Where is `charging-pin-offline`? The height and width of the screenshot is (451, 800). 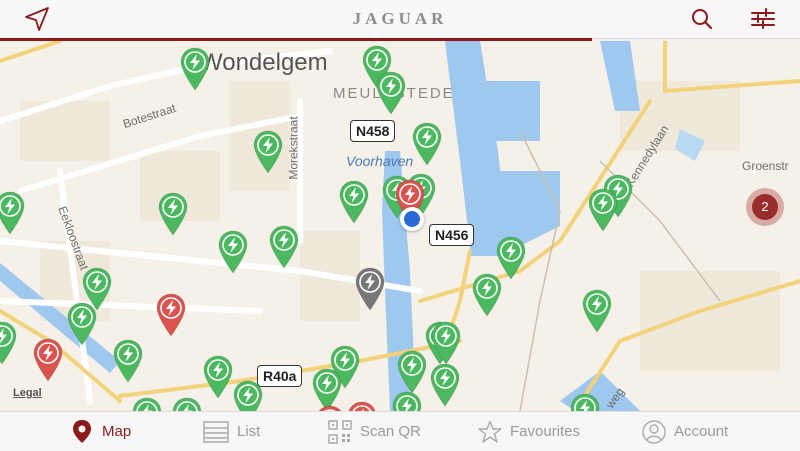
charging-pin-offline is located at coordinates (370, 289).